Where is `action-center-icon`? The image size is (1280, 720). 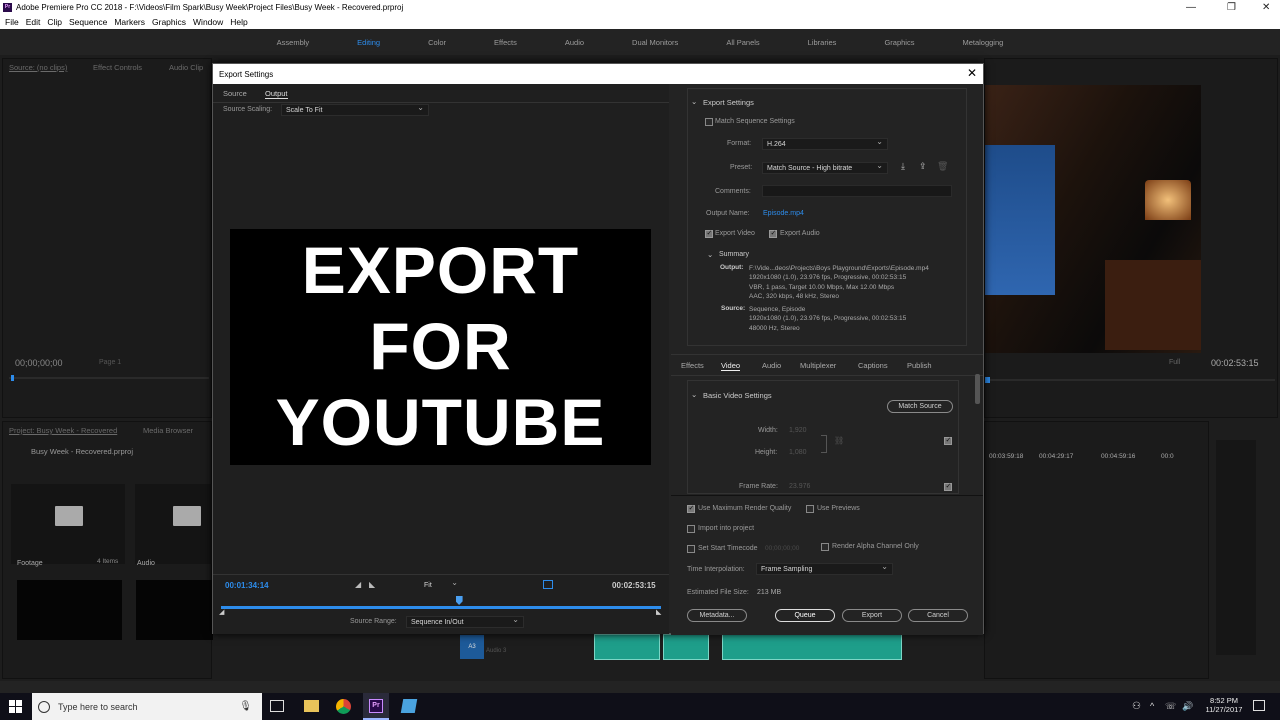
action-center-icon is located at coordinates (1259, 705).